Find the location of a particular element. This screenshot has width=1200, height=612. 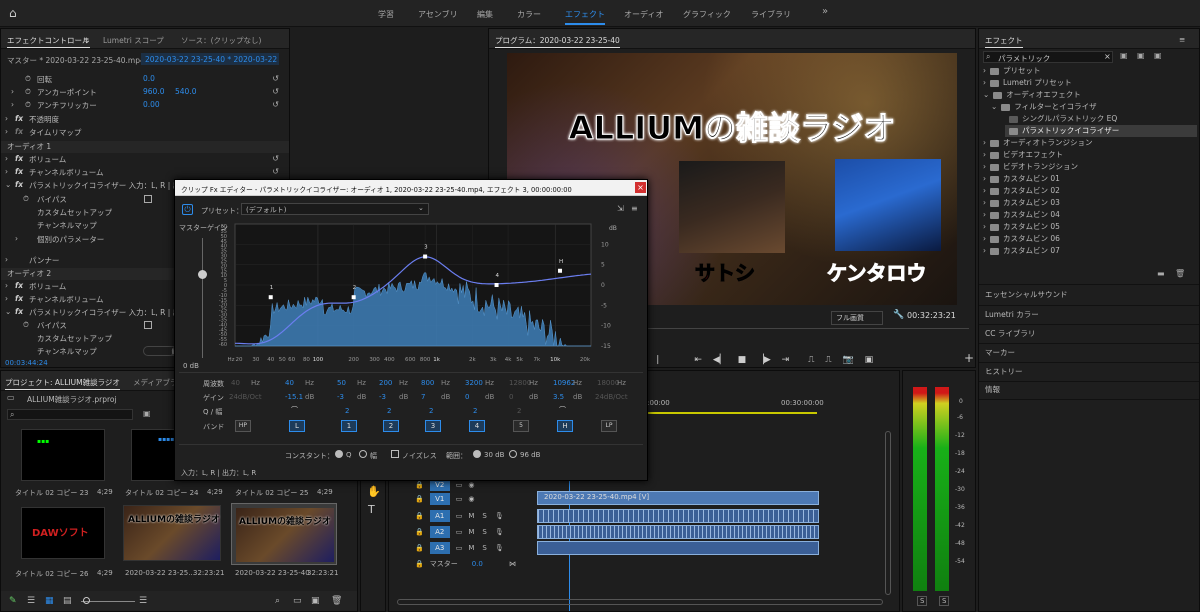

band-toggle-5: 5 is located at coordinates (521, 426).